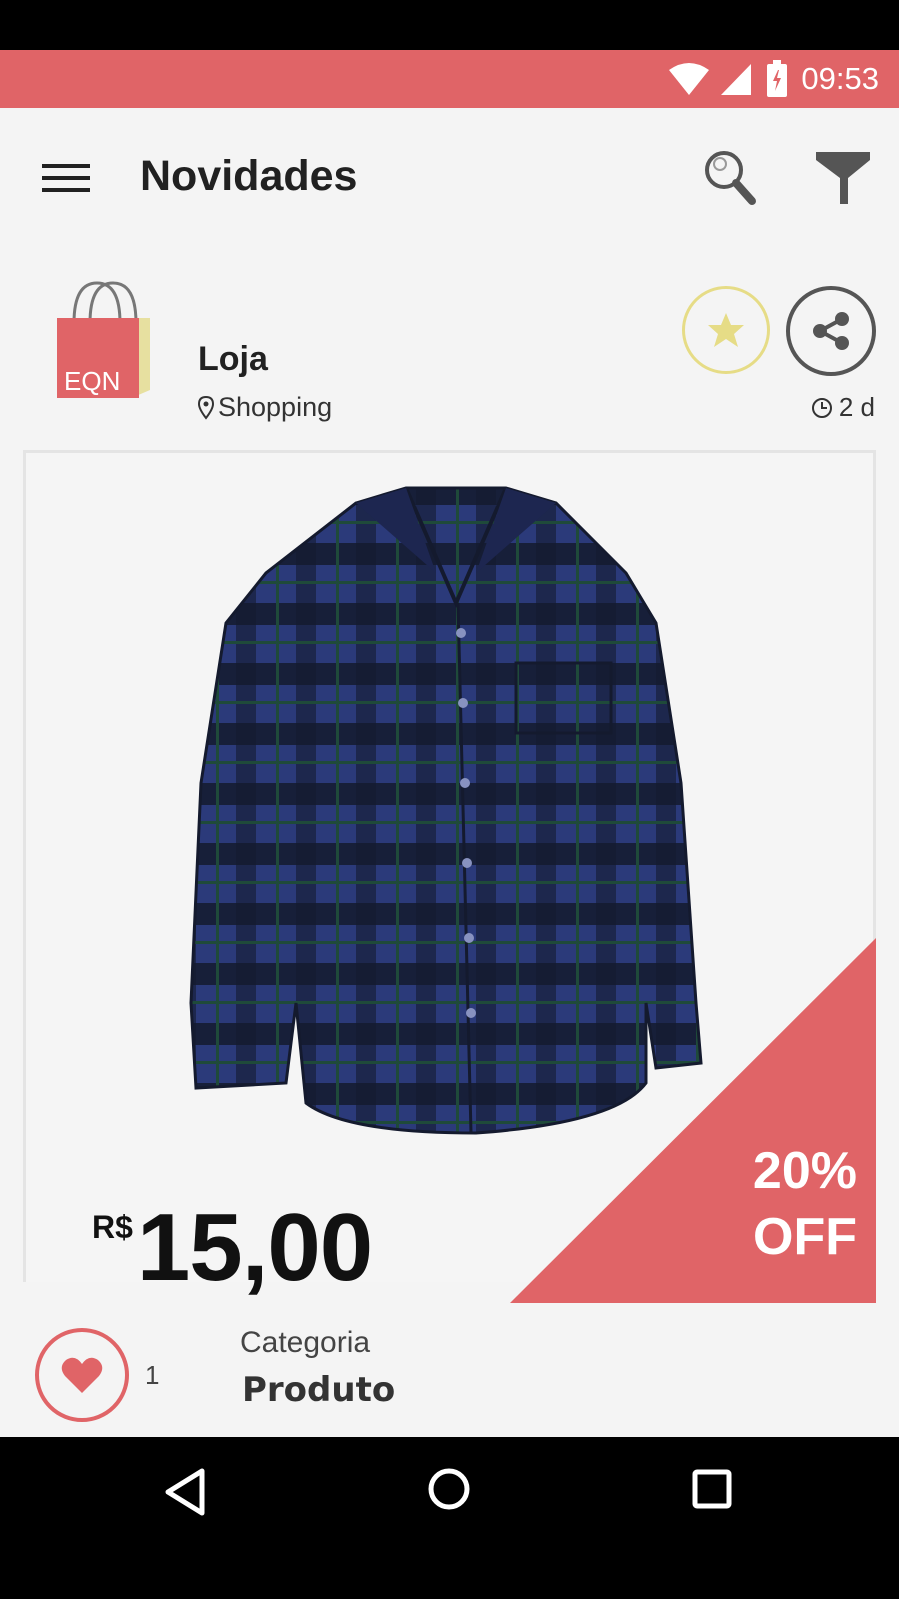  What do you see at coordinates (689, 79) in the screenshot?
I see `wifi-icon` at bounding box center [689, 79].